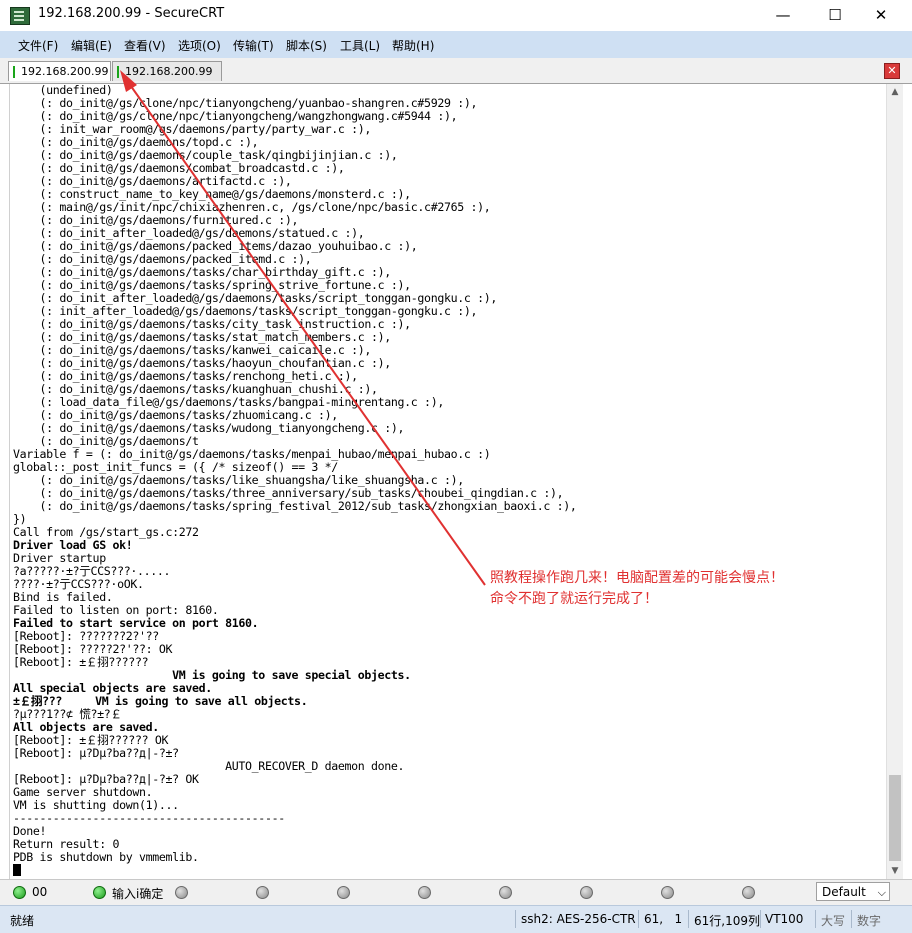 This screenshot has height=933, width=912. What do you see at coordinates (783, 15) in the screenshot?
I see `minimize-button: —` at bounding box center [783, 15].